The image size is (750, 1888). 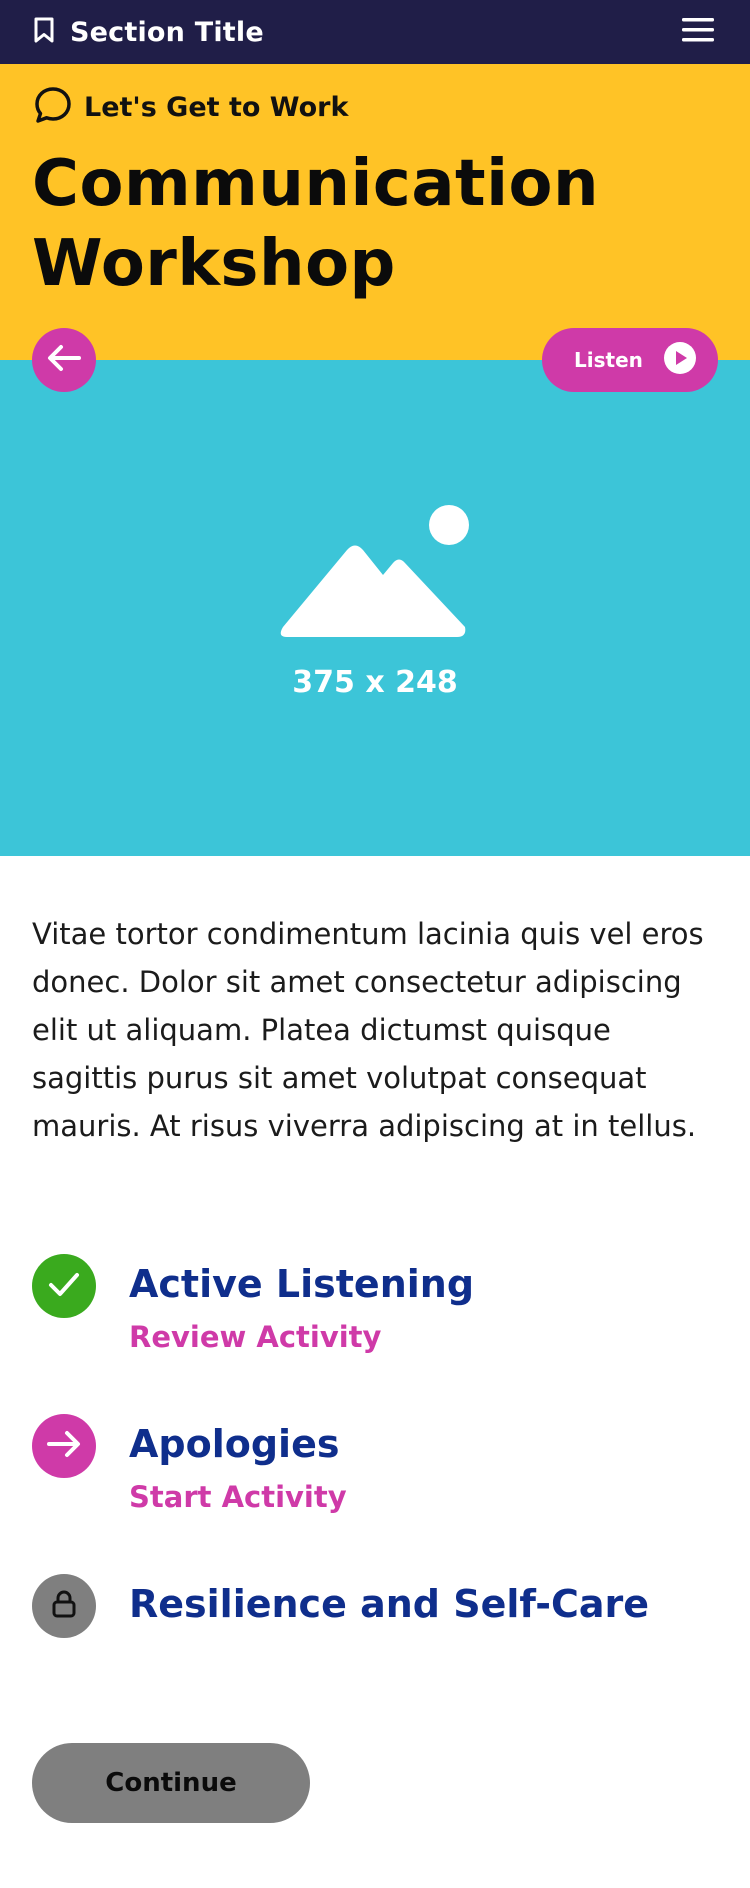 What do you see at coordinates (352, 224) in the screenshot?
I see `page-title: Communication Workshop` at bounding box center [352, 224].